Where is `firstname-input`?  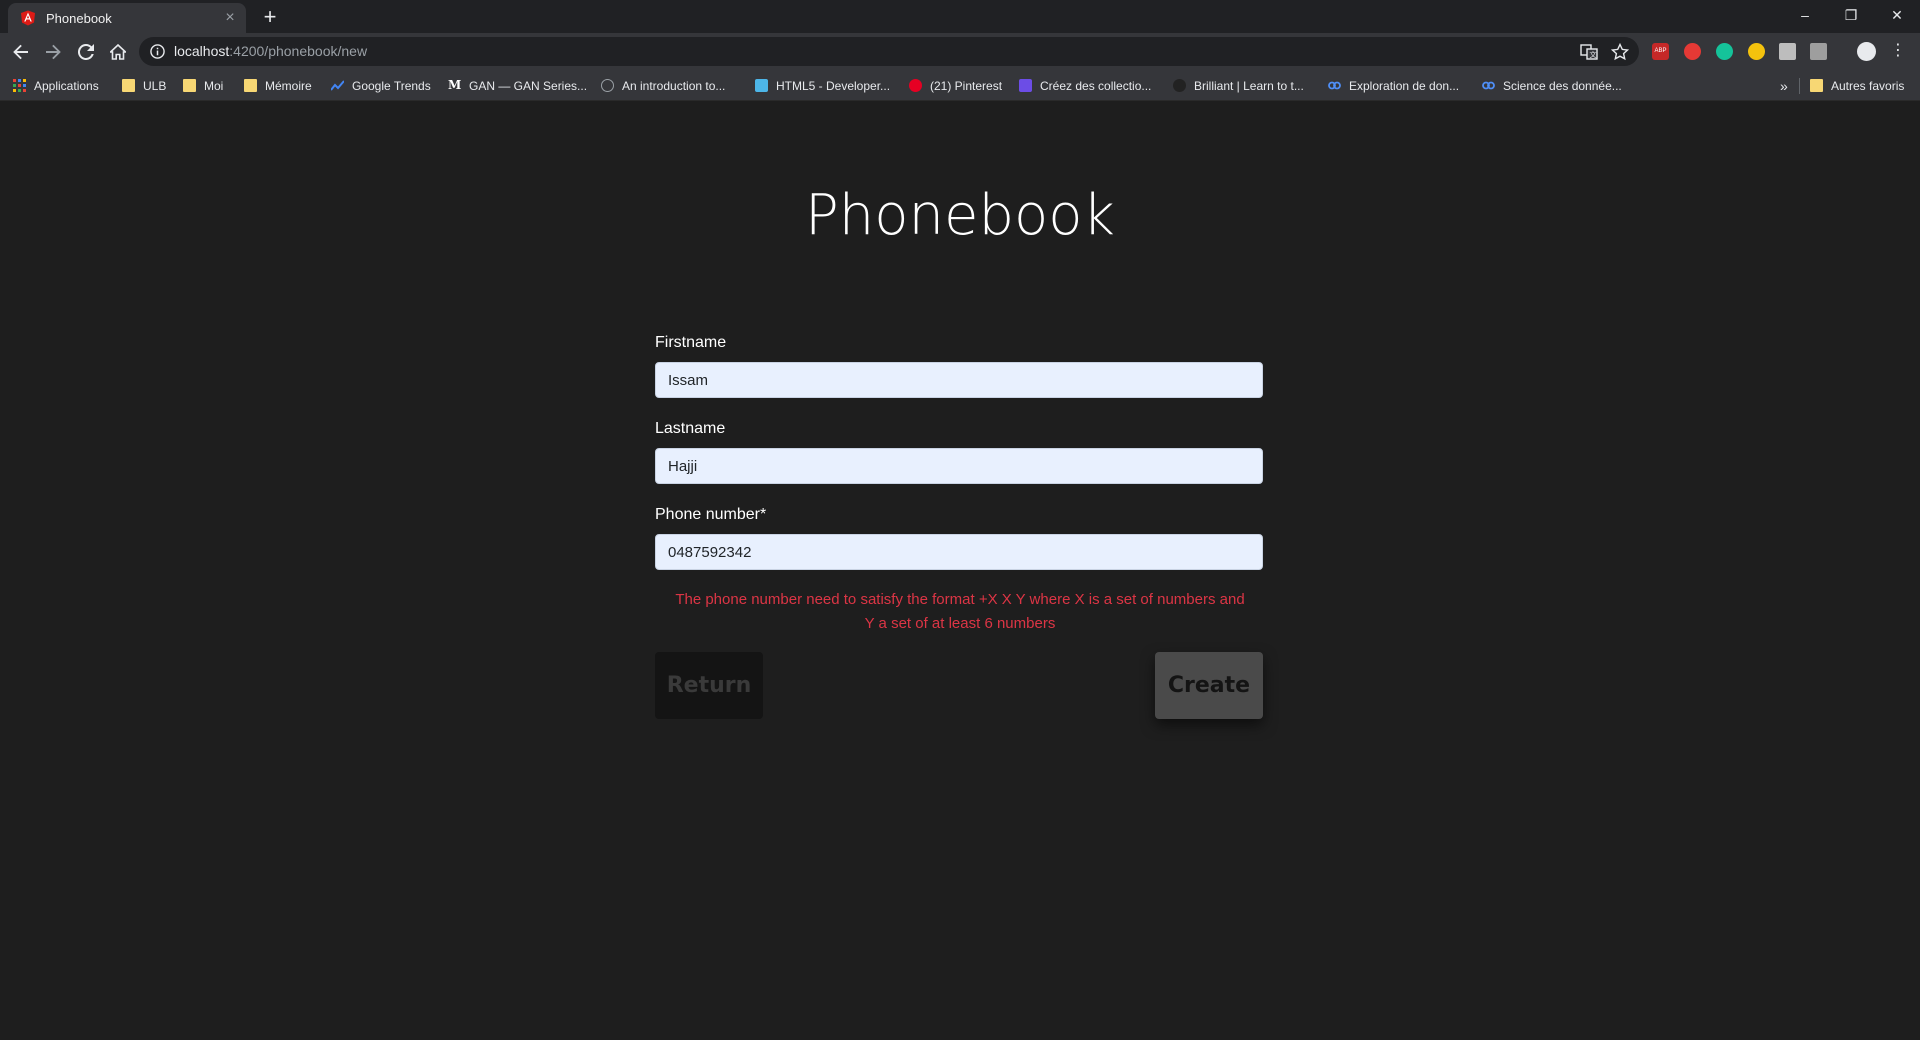 firstname-input is located at coordinates (959, 380).